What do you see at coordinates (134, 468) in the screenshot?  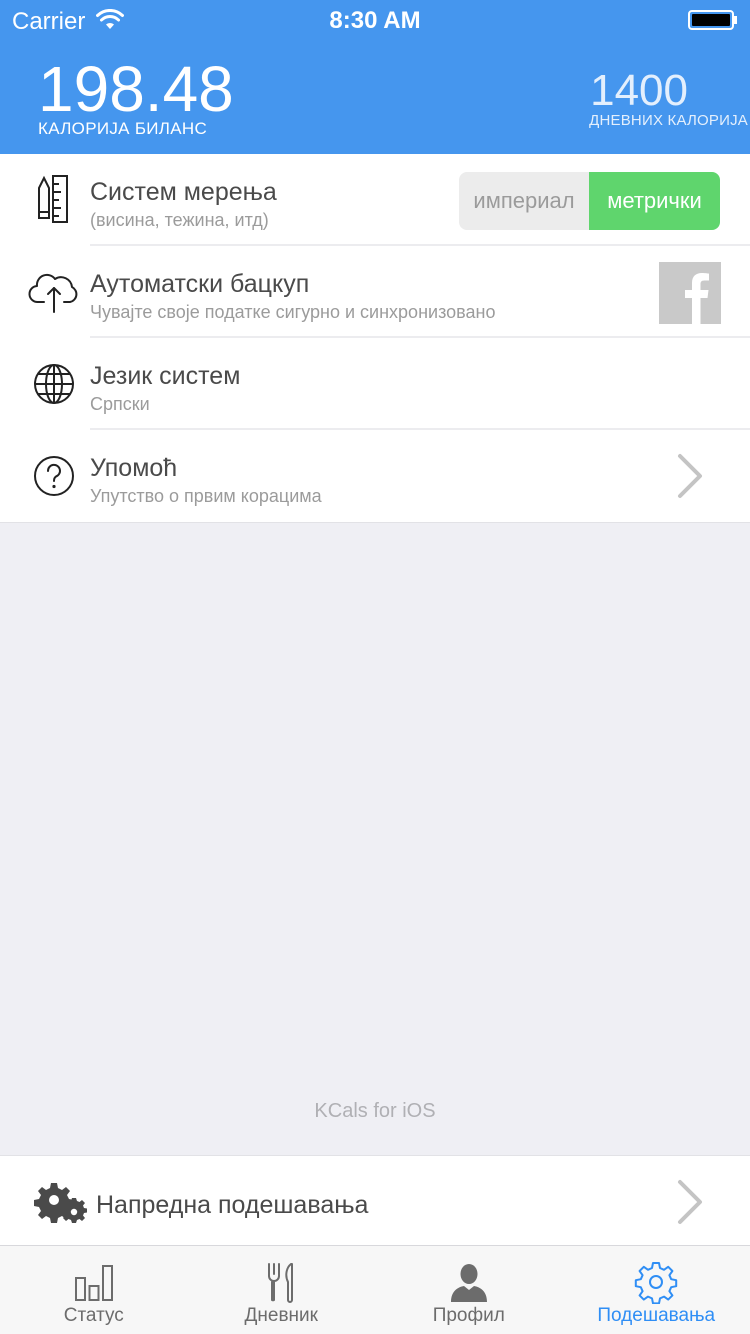 I see `help-title: Упомоћ` at bounding box center [134, 468].